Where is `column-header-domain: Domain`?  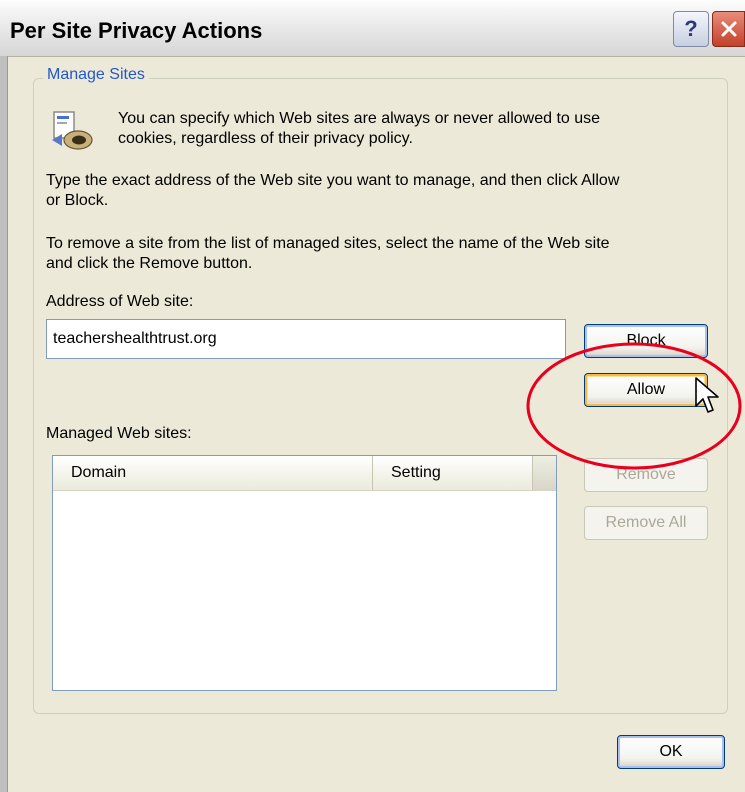 column-header-domain: Domain is located at coordinates (213, 473).